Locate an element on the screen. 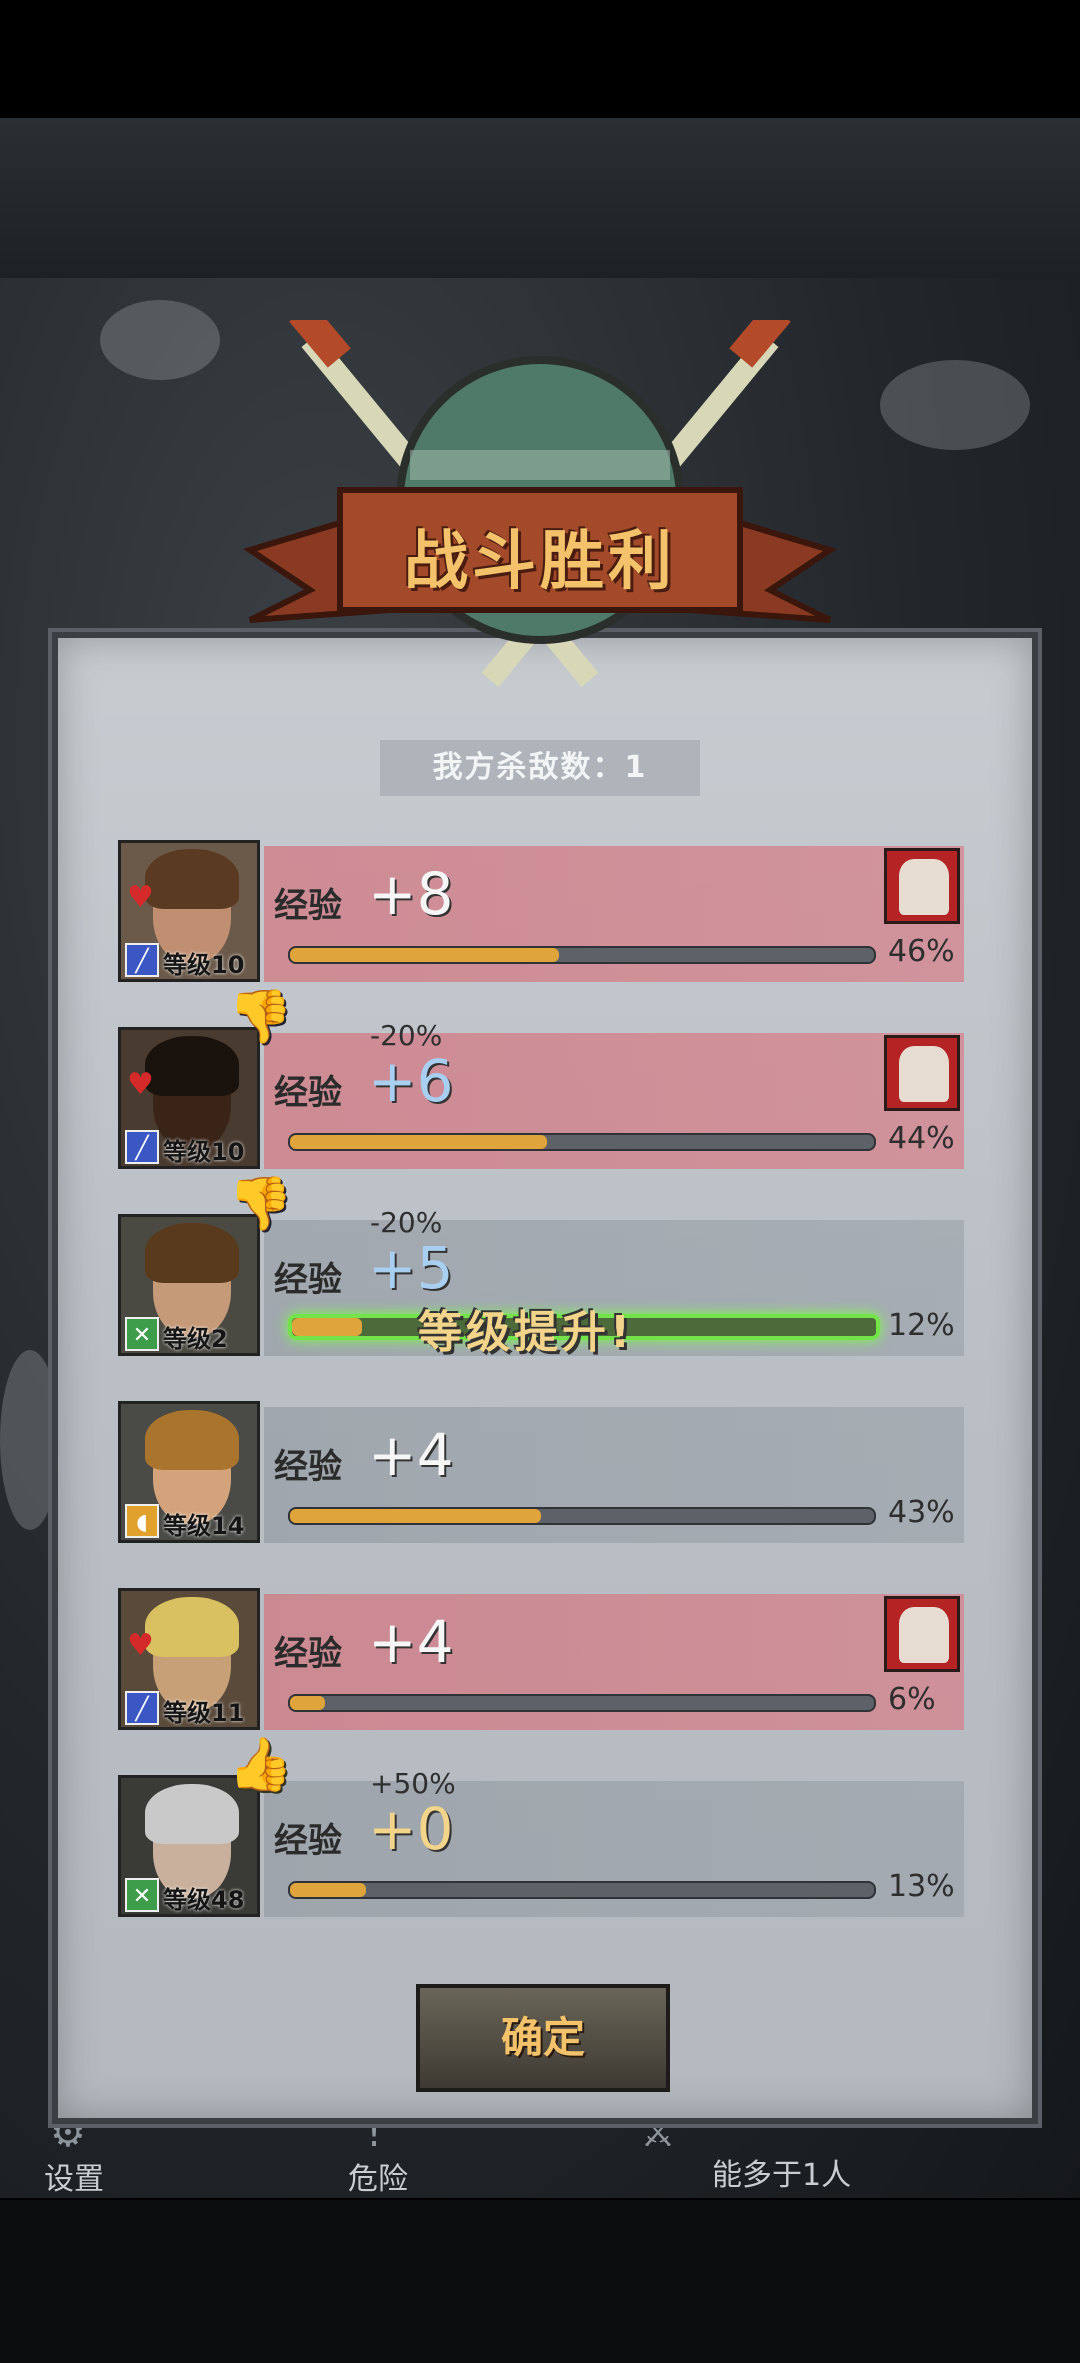 The width and height of the screenshot is (1080, 2363). hero-portrait: ✕ 等级48 is located at coordinates (189, 1846).